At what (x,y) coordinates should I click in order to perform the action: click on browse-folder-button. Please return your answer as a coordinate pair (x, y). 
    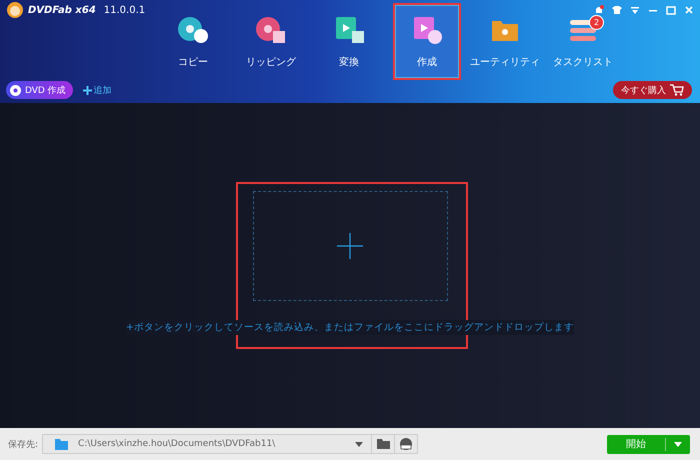
    Looking at the image, I should click on (383, 444).